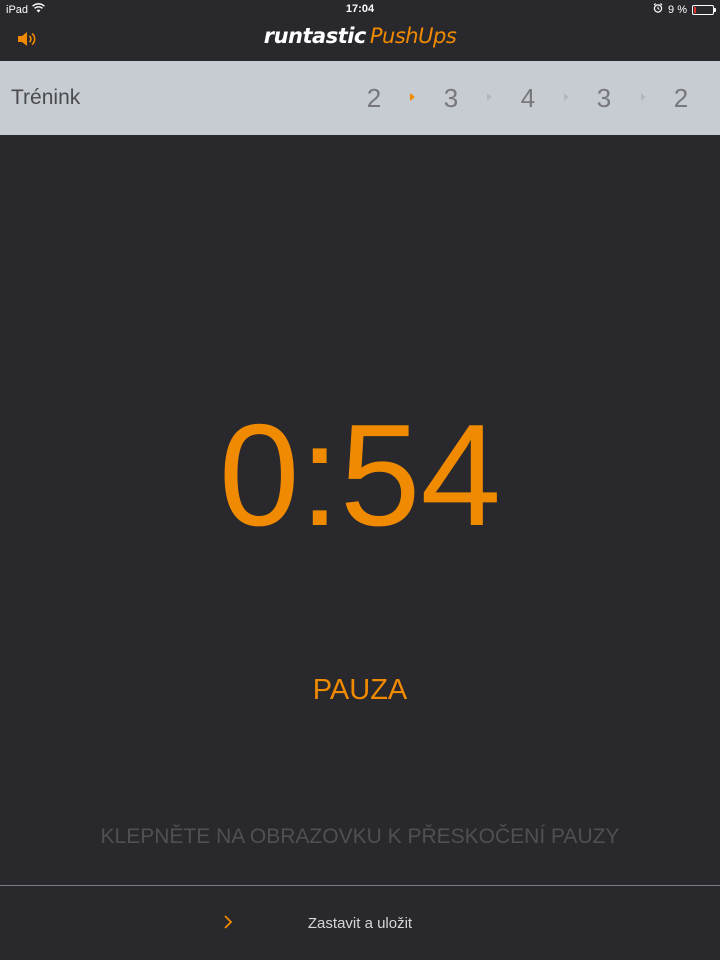 The image size is (720, 960). Describe the element at coordinates (681, 98) in the screenshot. I see `set-5: 2` at that location.